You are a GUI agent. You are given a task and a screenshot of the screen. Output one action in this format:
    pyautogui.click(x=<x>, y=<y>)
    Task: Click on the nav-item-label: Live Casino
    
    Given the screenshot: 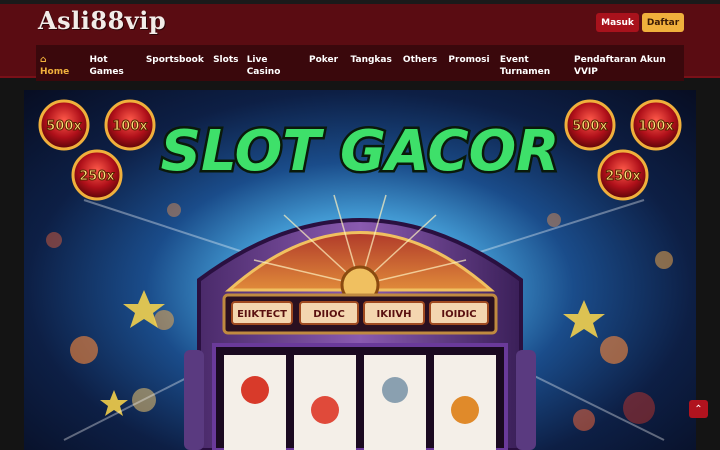 What is the action you would take?
    pyautogui.click(x=263, y=66)
    